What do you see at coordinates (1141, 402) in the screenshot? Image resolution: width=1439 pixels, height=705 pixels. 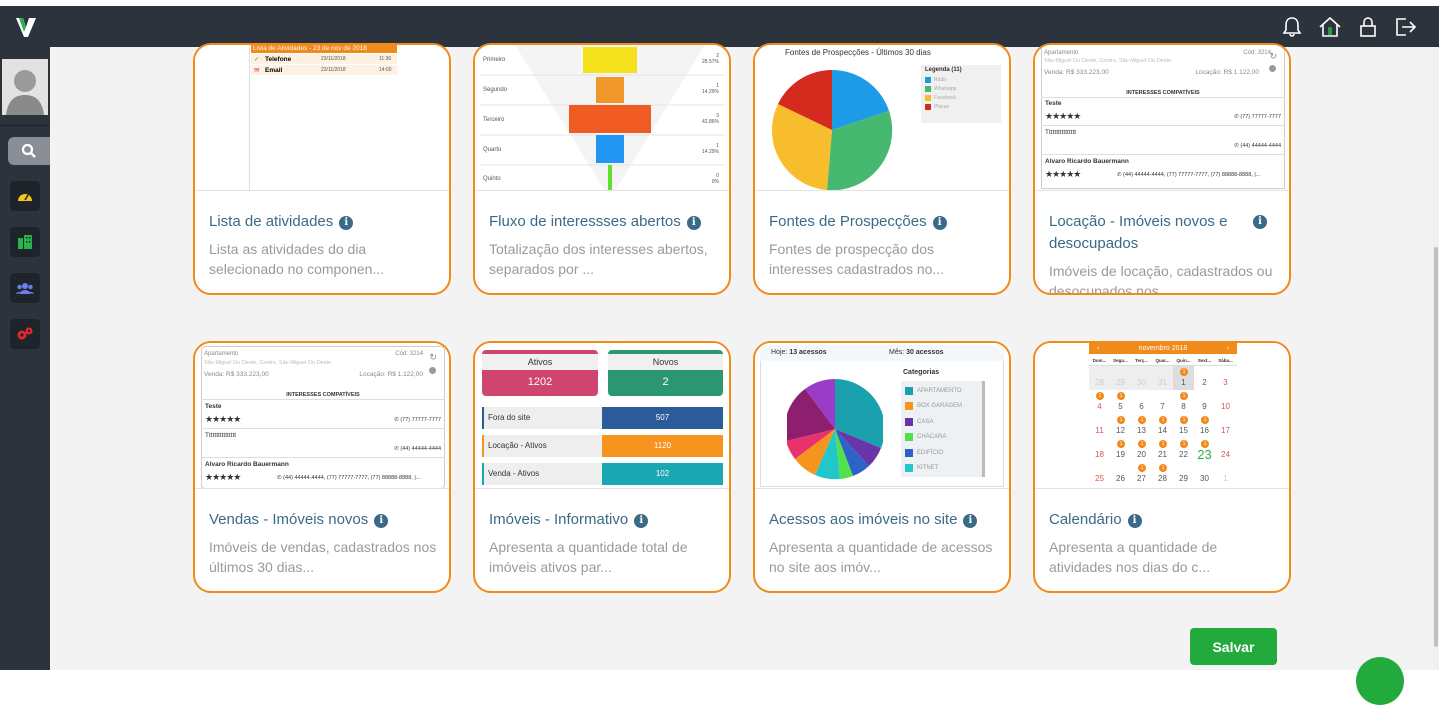 I see `calendar-day: 6` at bounding box center [1141, 402].